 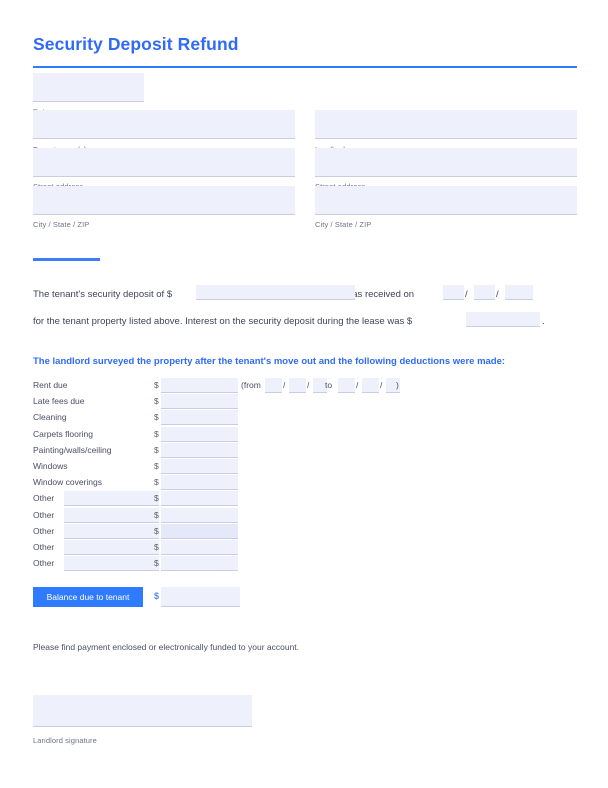 What do you see at coordinates (305, 67) in the screenshot?
I see `title-divider` at bounding box center [305, 67].